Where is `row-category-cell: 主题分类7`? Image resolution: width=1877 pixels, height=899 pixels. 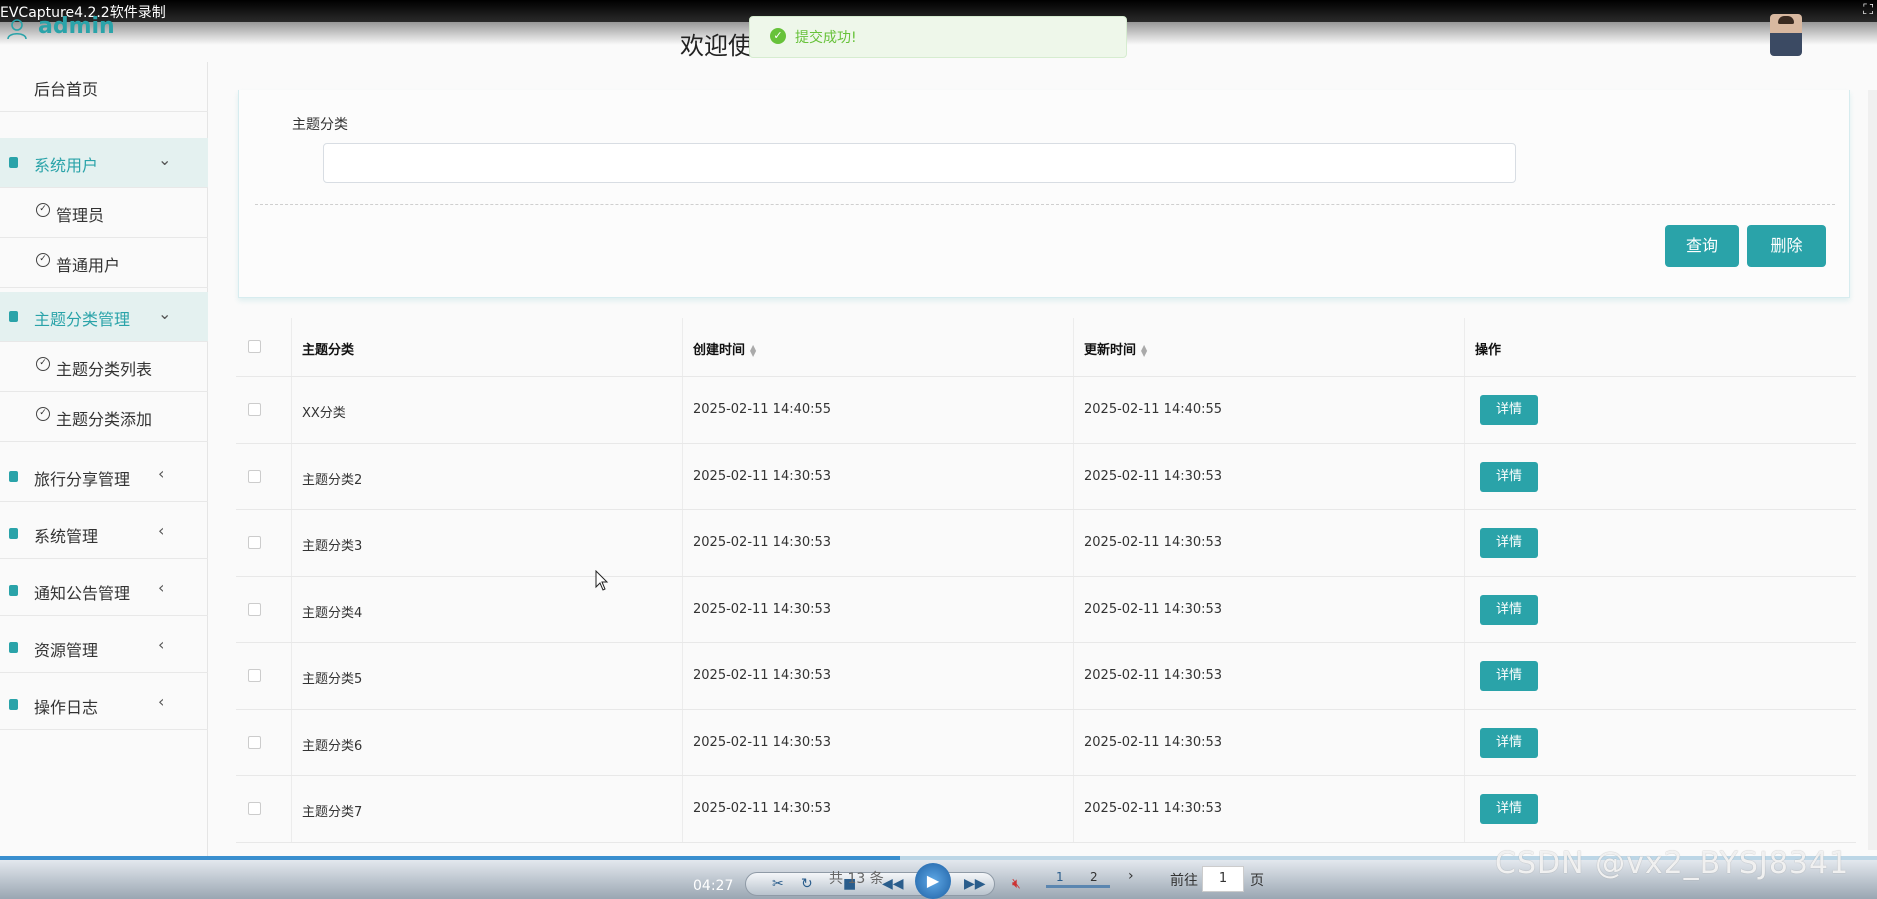
row-category-cell: 主题分类7 is located at coordinates (486, 809).